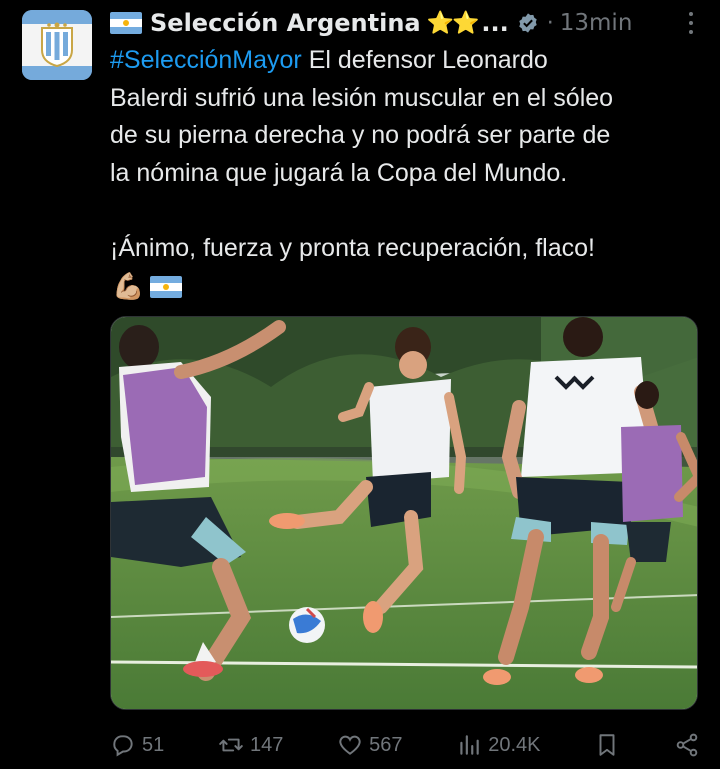  I want to click on afa-crest-icon, so click(57, 45).